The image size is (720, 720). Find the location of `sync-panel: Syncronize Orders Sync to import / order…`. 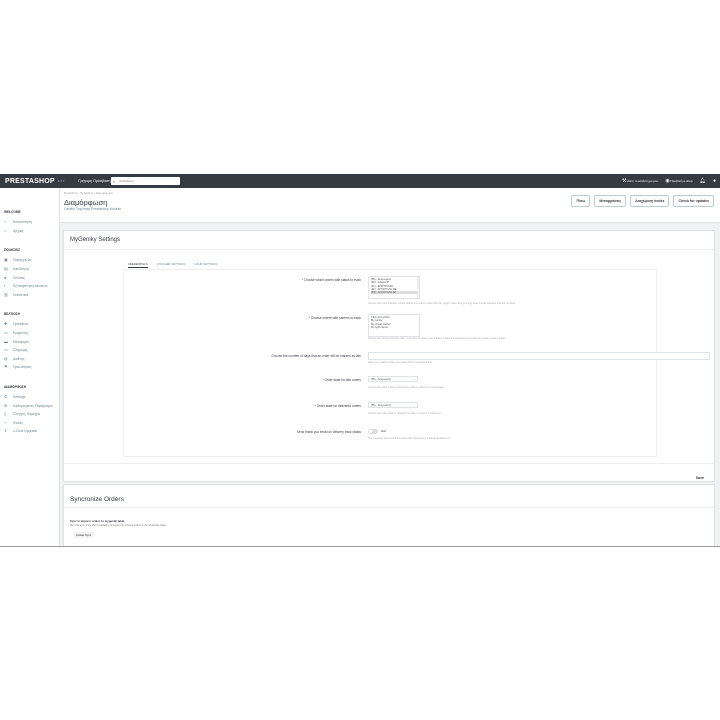

sync-panel: Syncronize Orders Sync to import / order… is located at coordinates (389, 515).